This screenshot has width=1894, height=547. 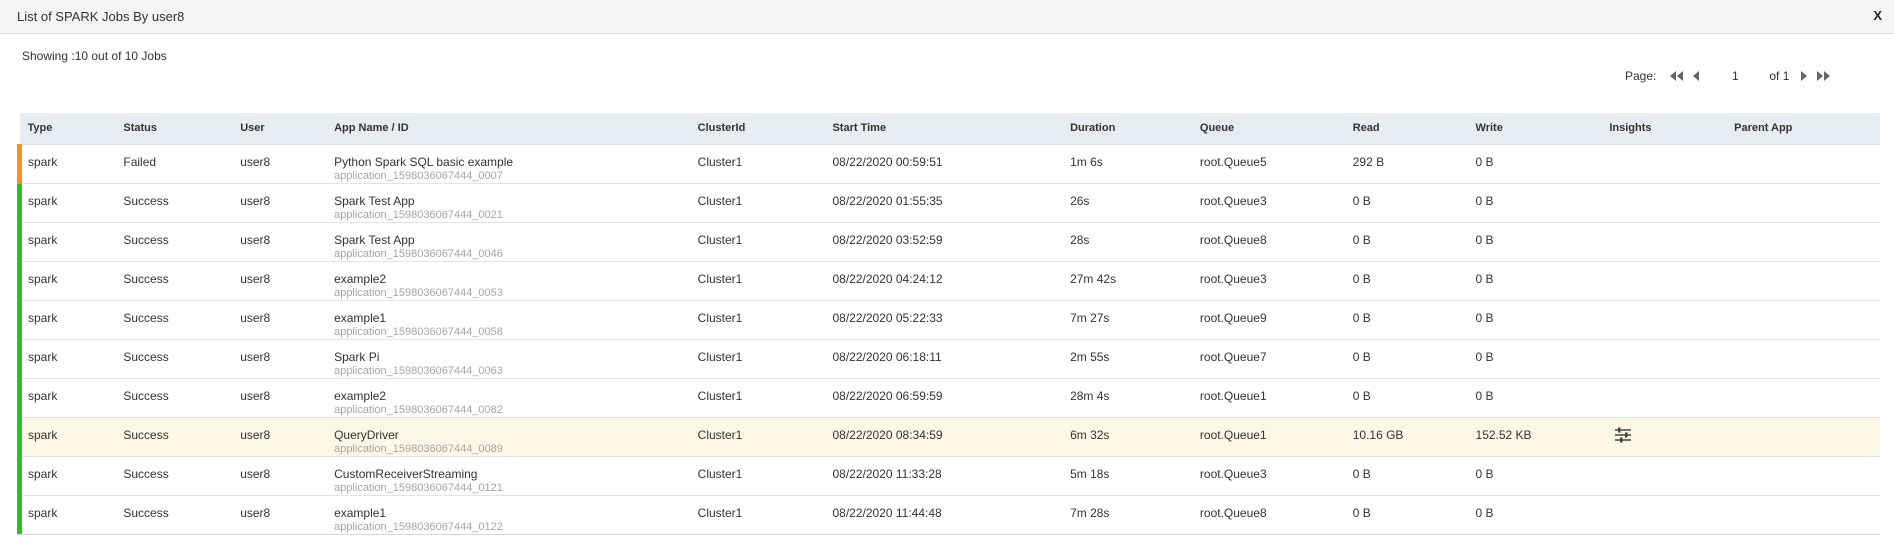 What do you see at coordinates (1696, 76) in the screenshot?
I see `previous-page-icon` at bounding box center [1696, 76].